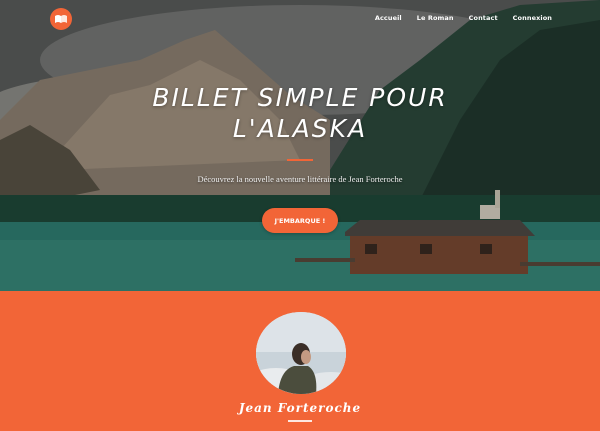  I want to click on author-divider, so click(300, 421).